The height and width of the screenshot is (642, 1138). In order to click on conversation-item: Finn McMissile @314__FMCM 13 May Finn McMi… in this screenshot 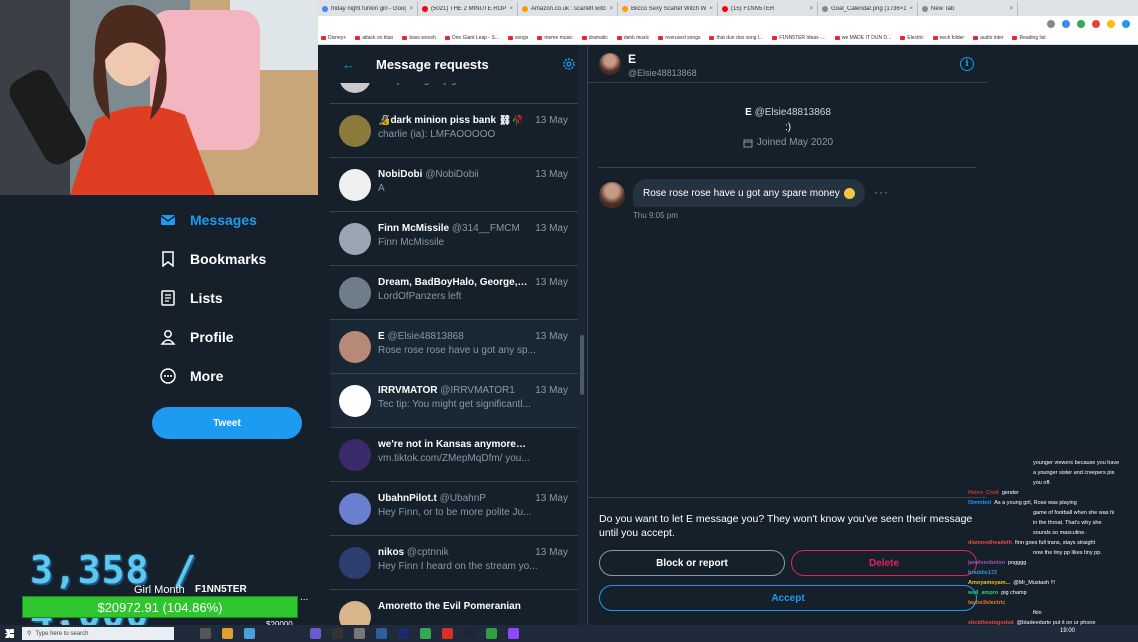, I will do `click(454, 239)`.